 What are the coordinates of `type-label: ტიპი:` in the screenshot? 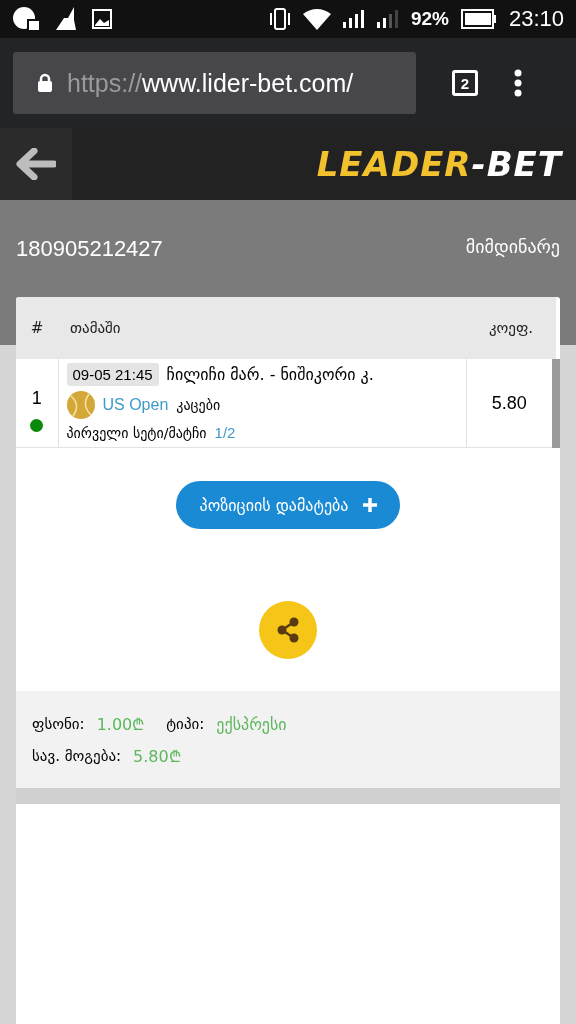 It's located at (185, 724).